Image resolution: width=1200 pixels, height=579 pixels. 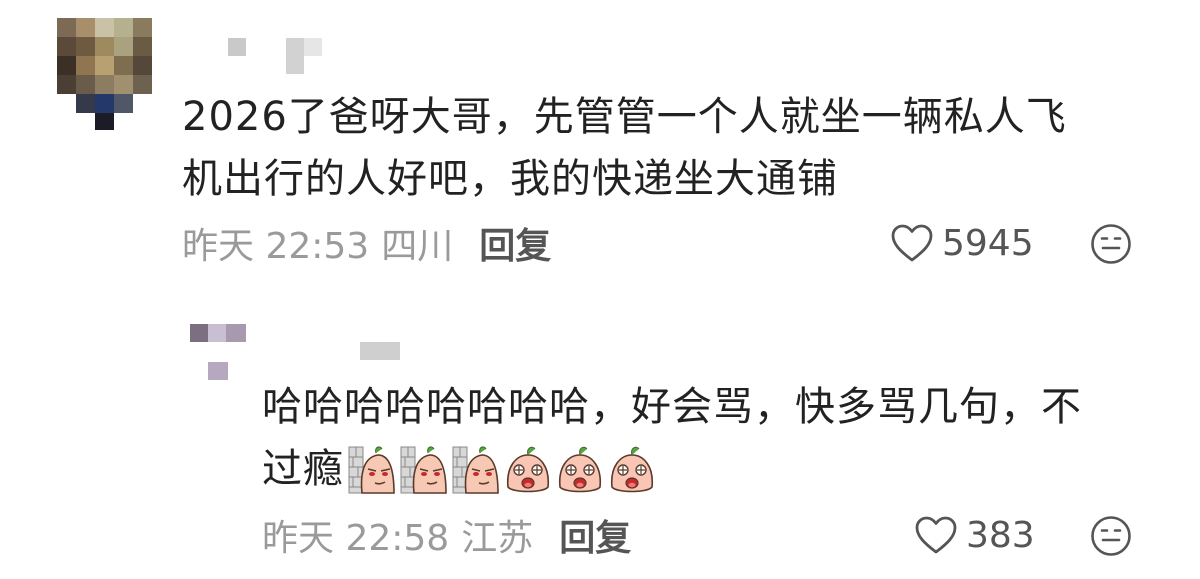 I want to click on comment-text-line: 机出行的人好吧，我的快递坐大通铺, so click(x=510, y=179).